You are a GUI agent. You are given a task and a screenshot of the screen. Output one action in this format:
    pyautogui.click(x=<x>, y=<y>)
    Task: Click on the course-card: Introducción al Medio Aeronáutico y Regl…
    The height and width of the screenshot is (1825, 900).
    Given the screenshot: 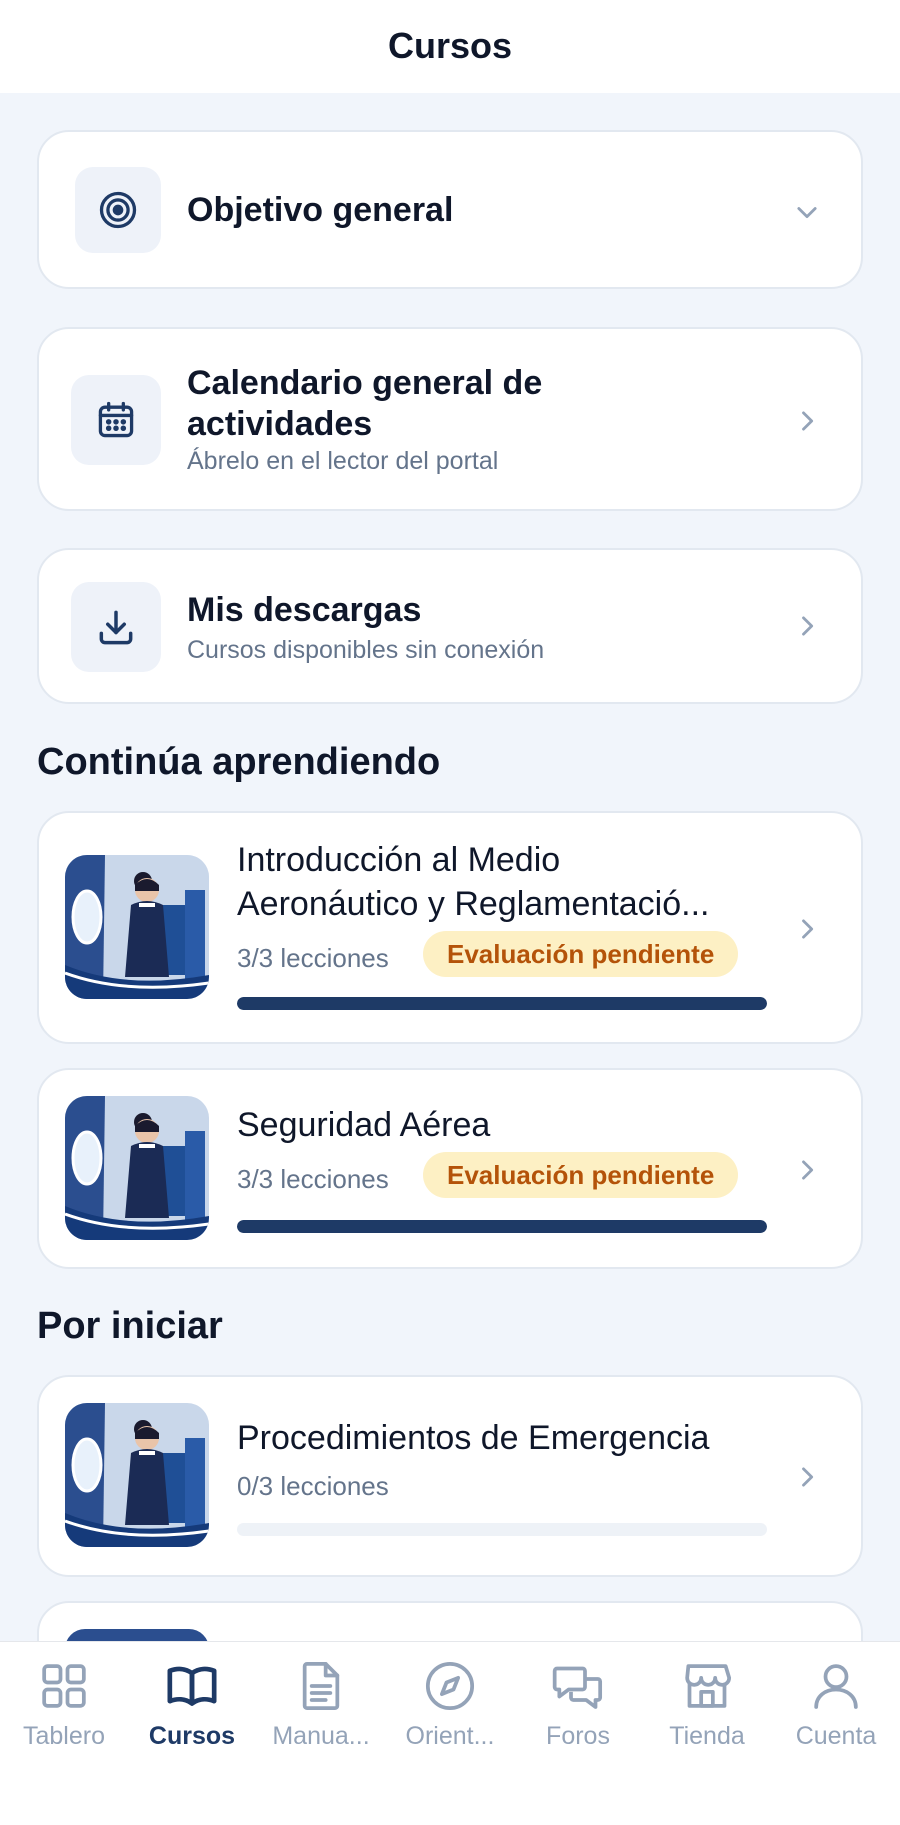 What is the action you would take?
    pyautogui.click(x=450, y=927)
    